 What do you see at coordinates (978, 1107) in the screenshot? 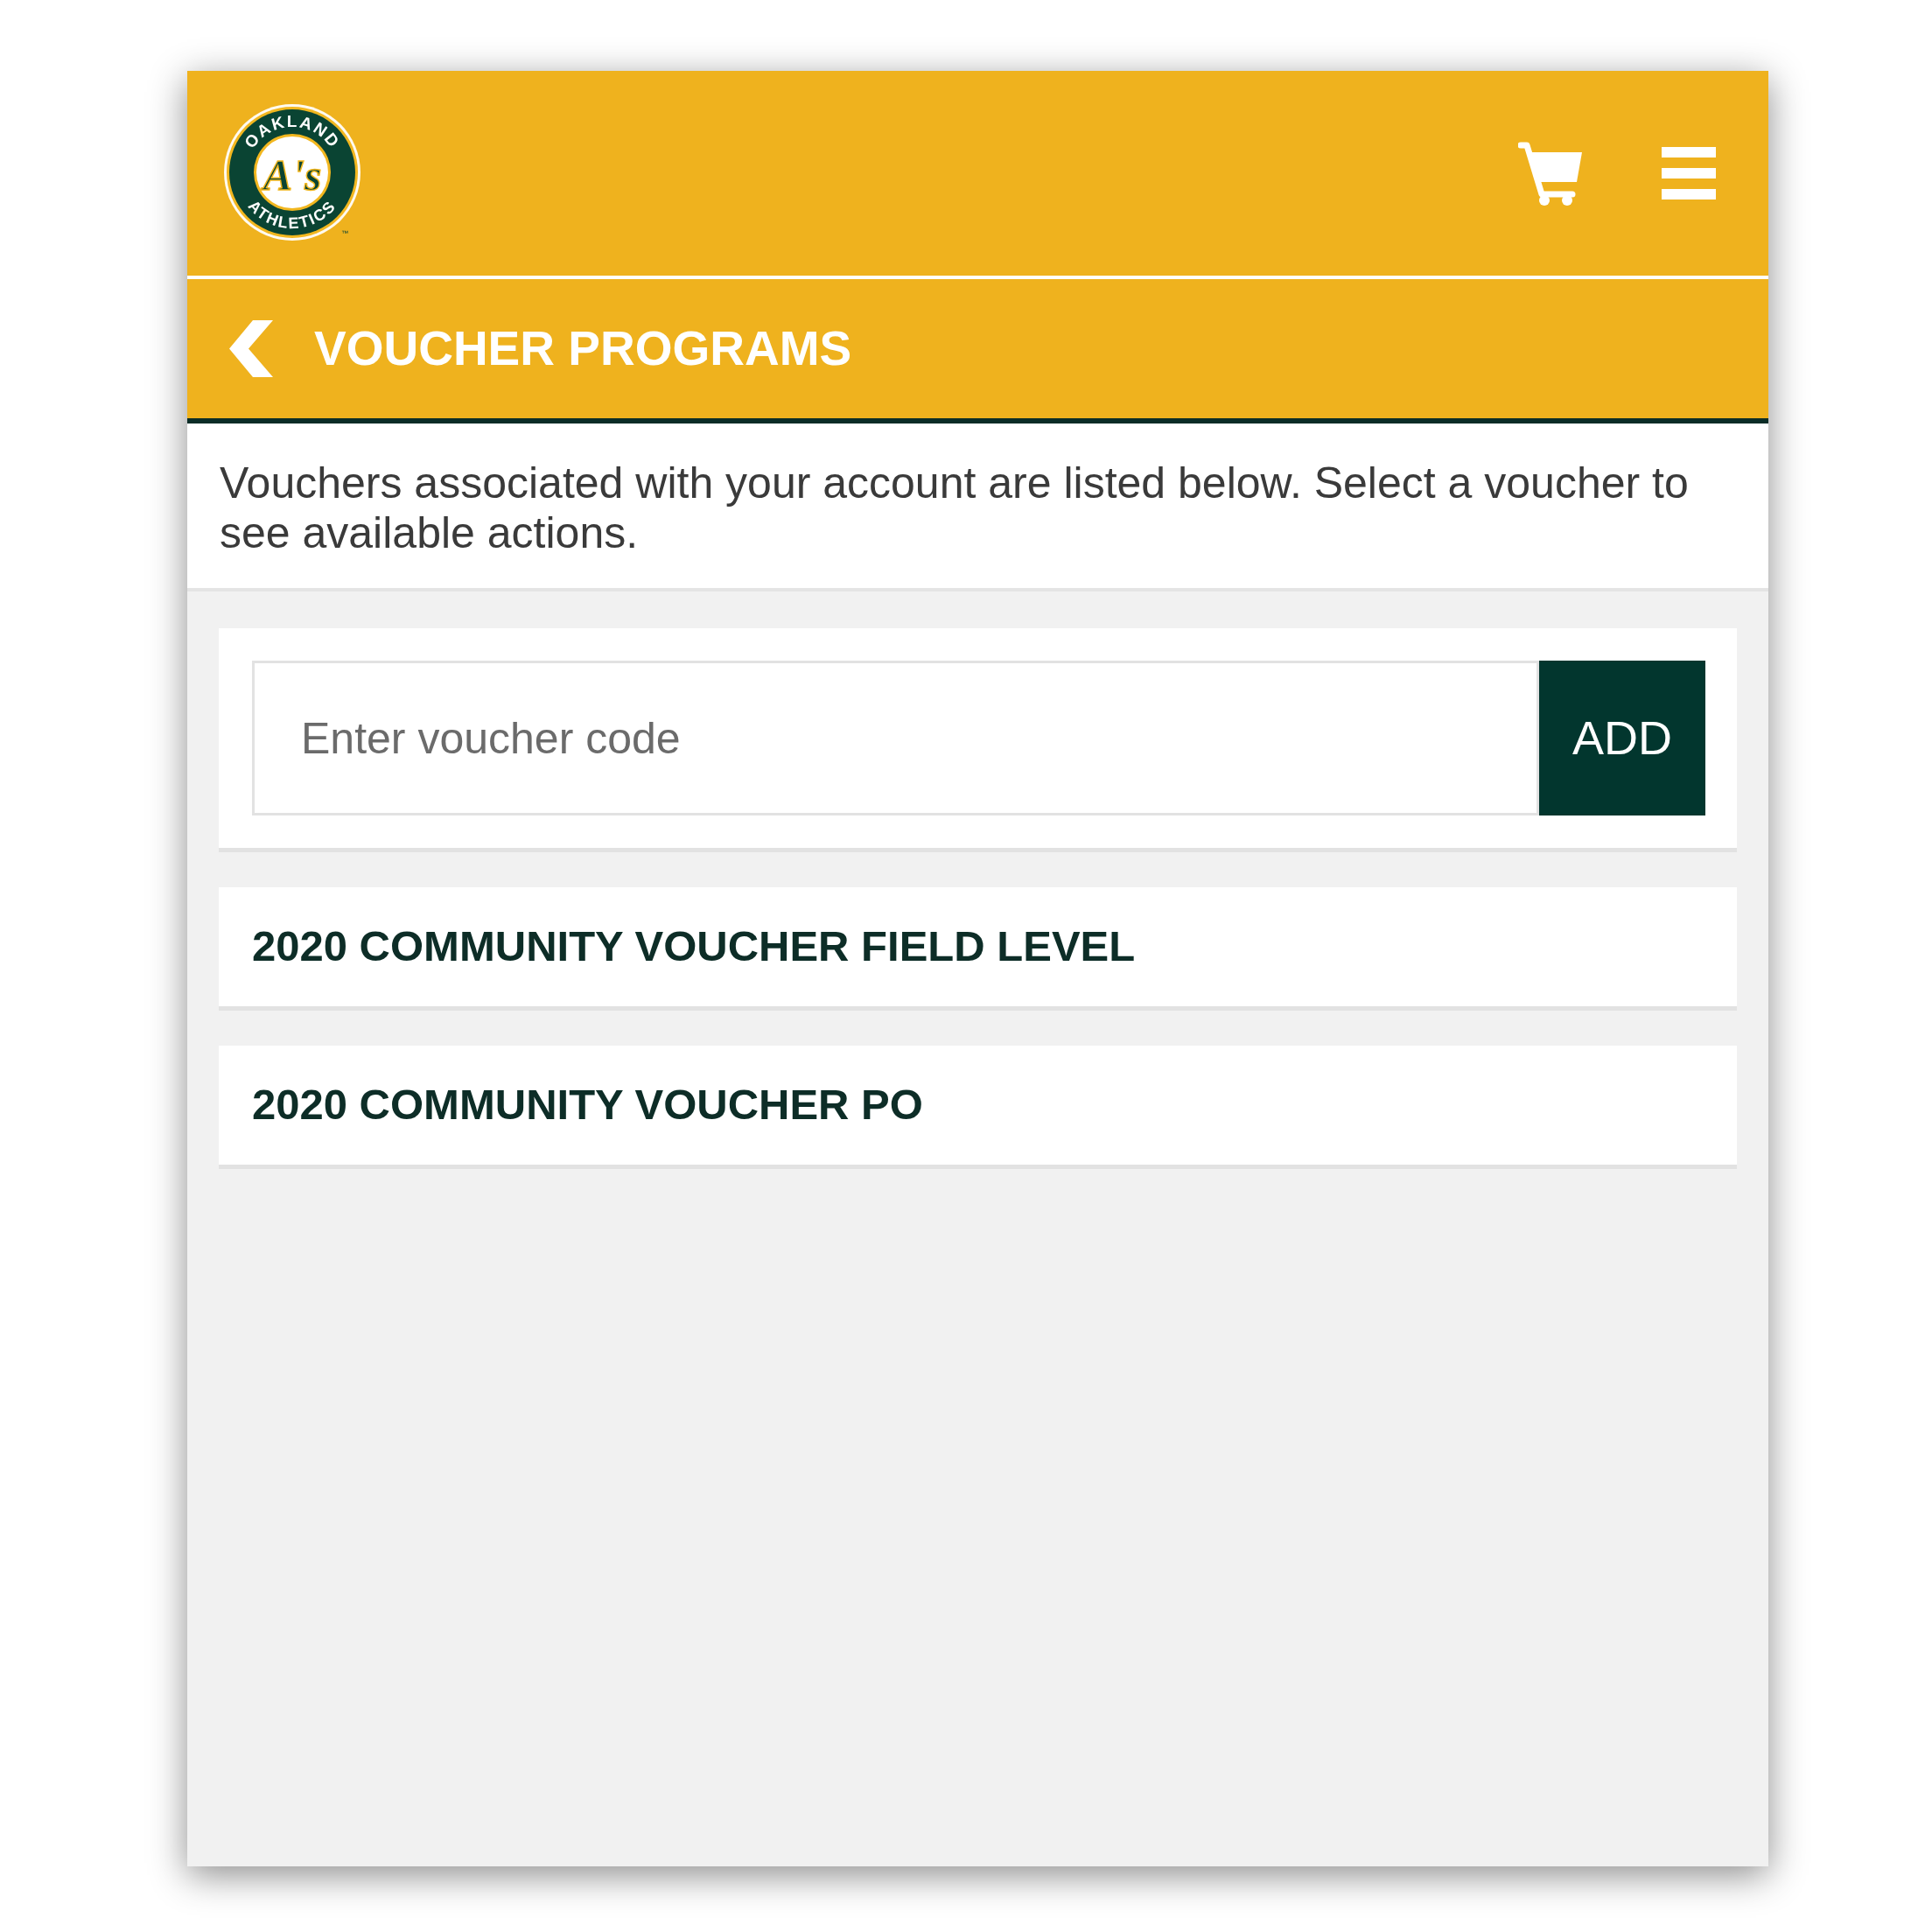
I see `voucher-item: 2020 COMMUNITY VOUCHER PO` at bounding box center [978, 1107].